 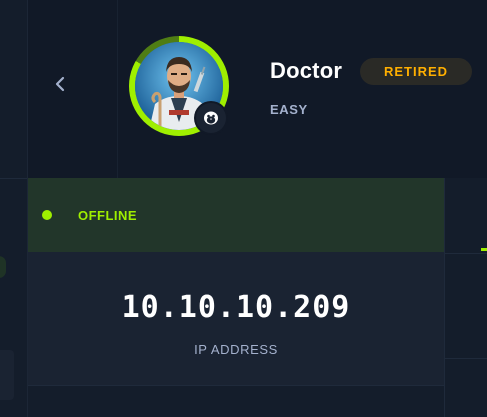 I want to click on status-dot-icon, so click(x=47, y=215).